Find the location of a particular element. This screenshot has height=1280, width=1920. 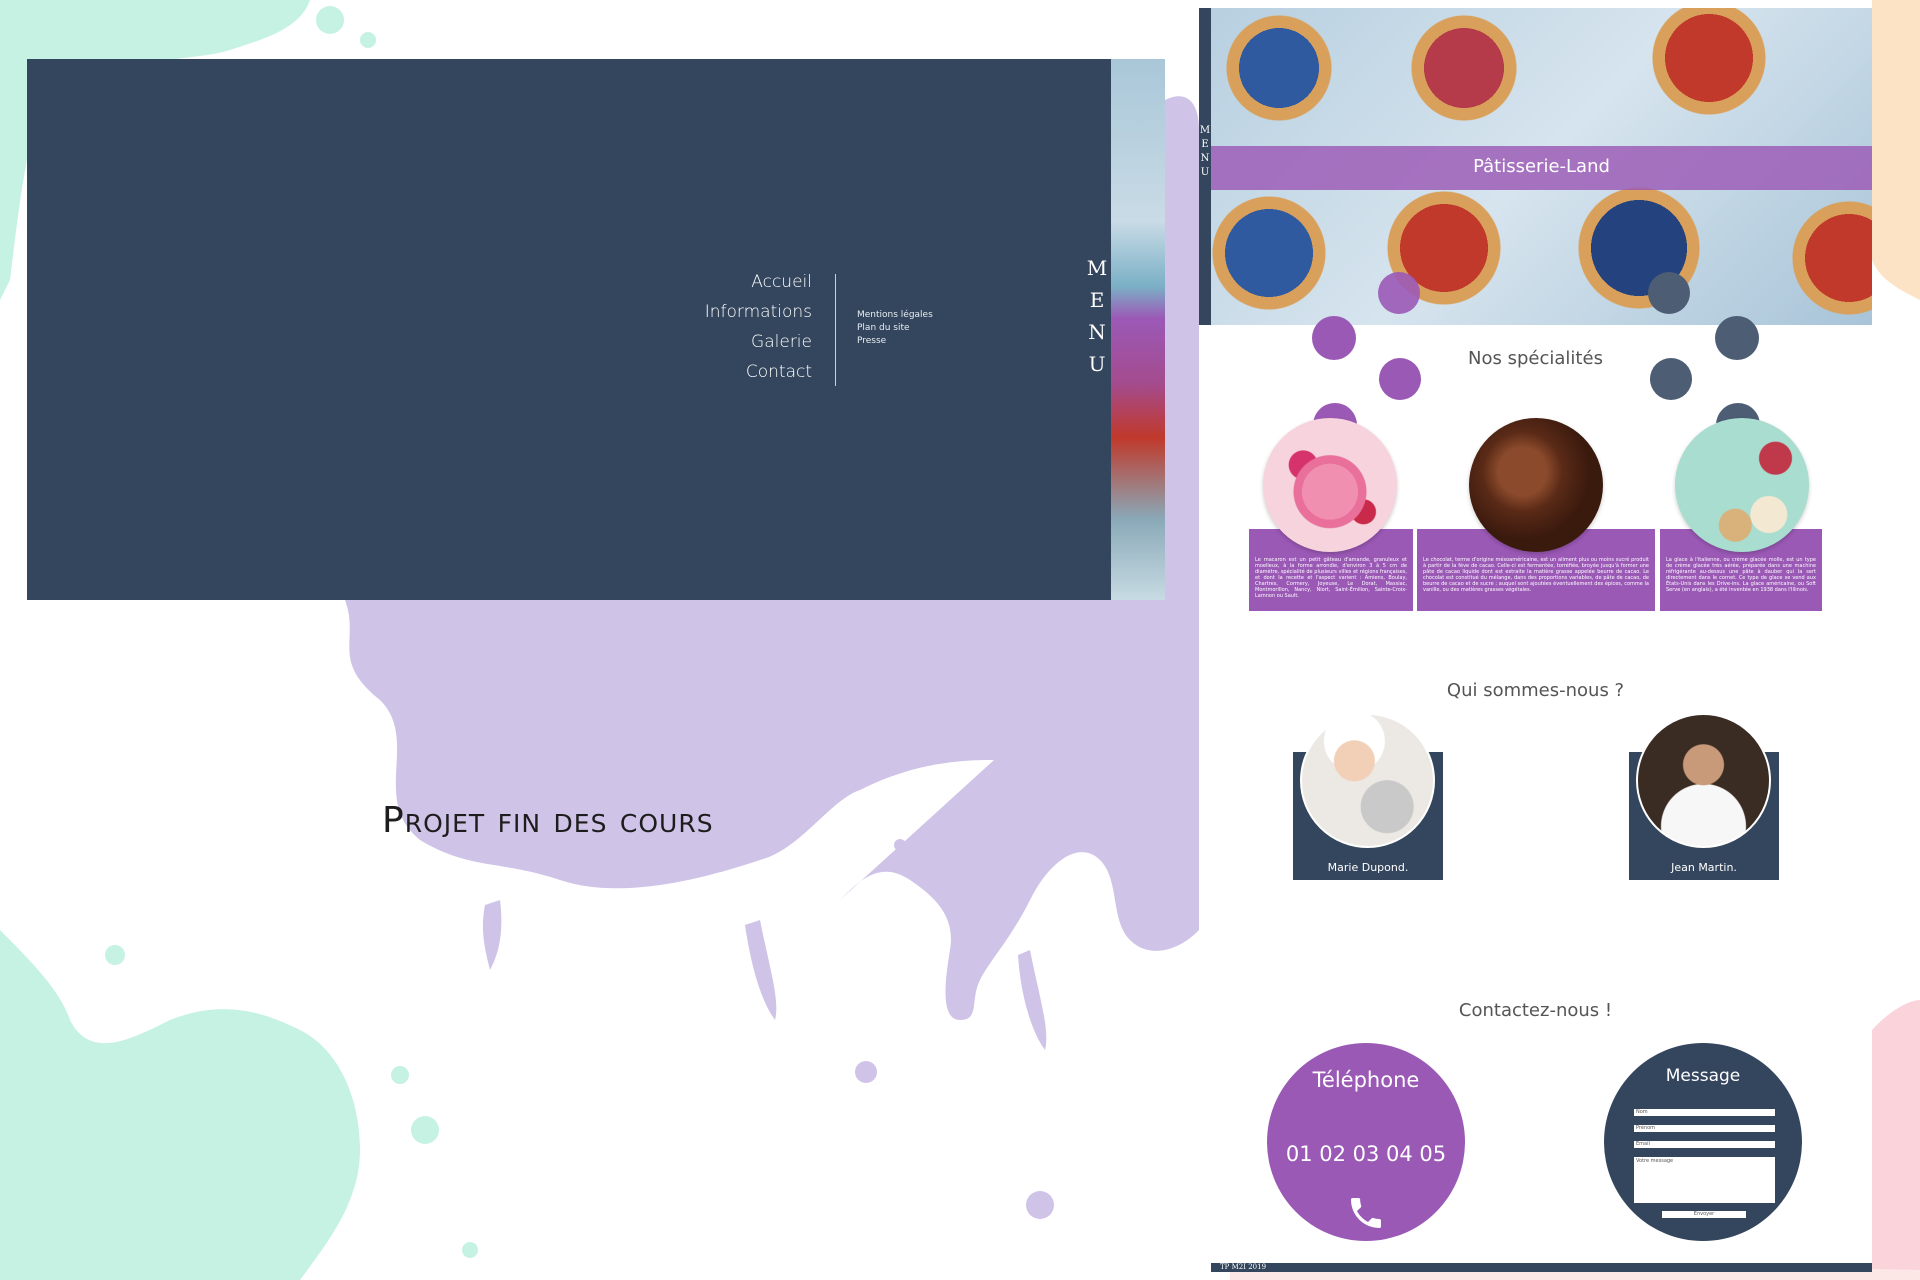

message-label: Message is located at coordinates (1703, 1076).